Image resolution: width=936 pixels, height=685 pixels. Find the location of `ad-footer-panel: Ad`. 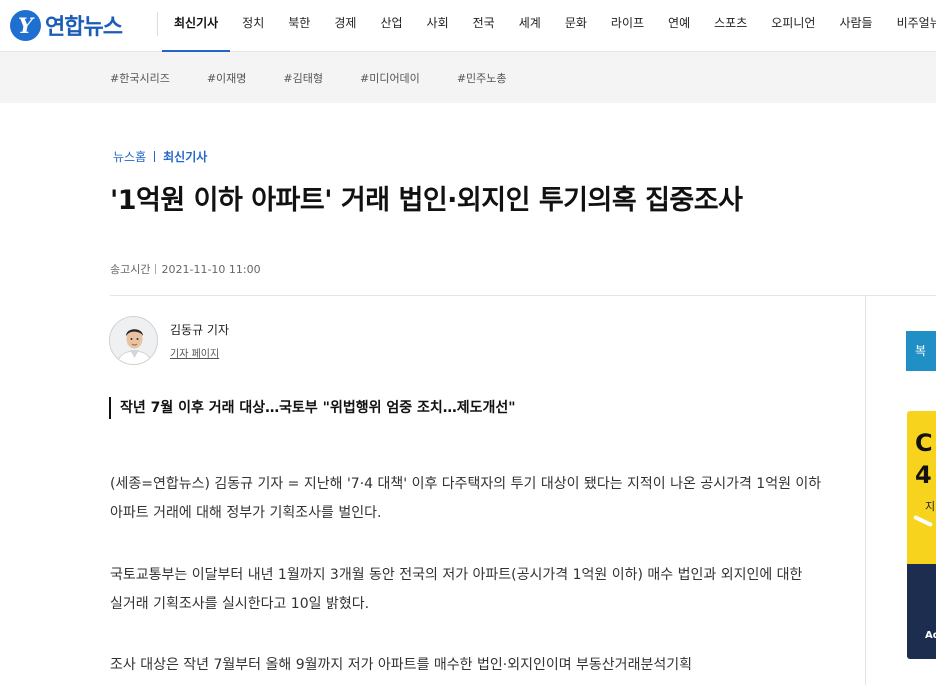

ad-footer-panel: Ad is located at coordinates (921, 611).